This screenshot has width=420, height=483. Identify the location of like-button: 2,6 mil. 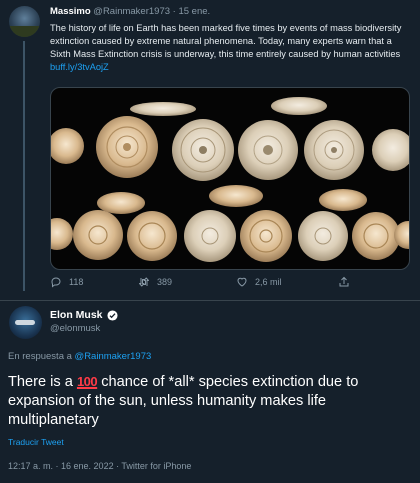
(259, 282).